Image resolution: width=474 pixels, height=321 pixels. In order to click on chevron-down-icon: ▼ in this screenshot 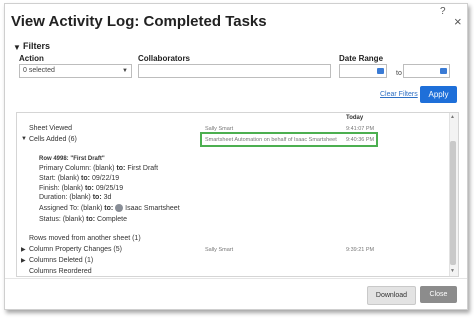, I will do `click(125, 71)`.